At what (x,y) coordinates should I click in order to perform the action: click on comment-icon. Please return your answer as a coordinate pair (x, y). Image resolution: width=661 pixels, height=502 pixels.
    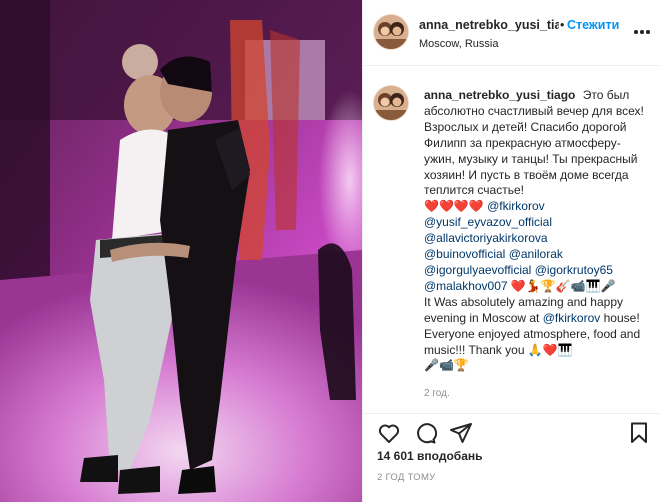
    Looking at the image, I should click on (425, 433).